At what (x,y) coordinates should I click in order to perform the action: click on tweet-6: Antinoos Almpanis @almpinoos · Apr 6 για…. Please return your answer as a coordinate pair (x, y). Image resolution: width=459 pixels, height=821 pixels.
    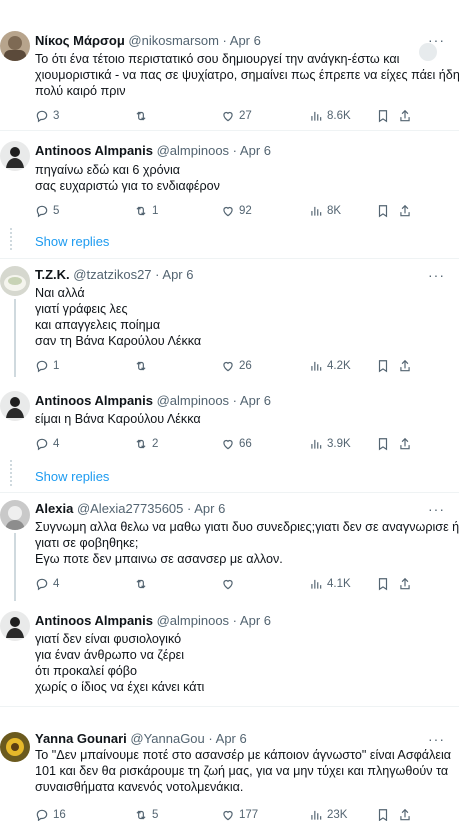
    Looking at the image, I should click on (229, 652).